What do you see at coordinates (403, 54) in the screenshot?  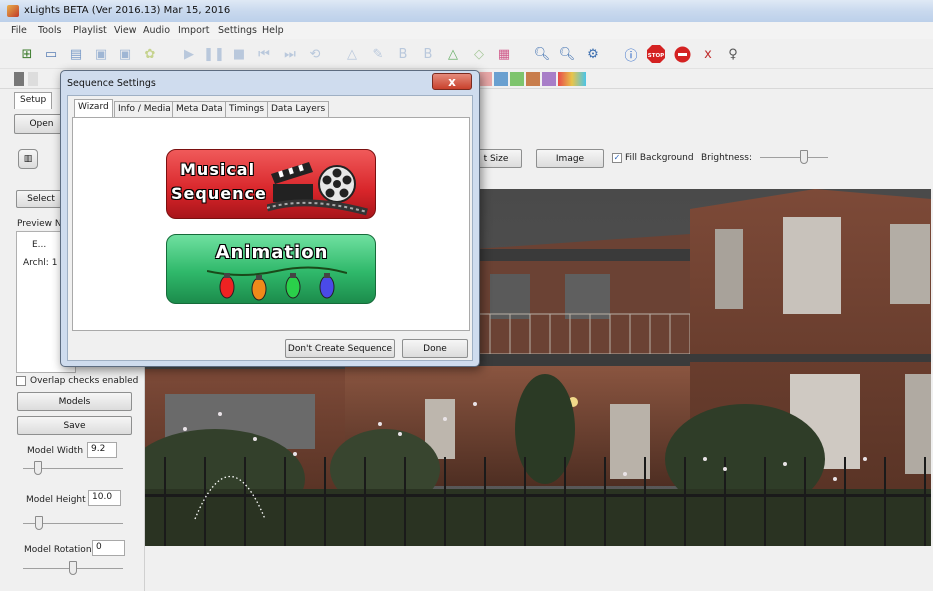 I see `bucket-icon: B` at bounding box center [403, 54].